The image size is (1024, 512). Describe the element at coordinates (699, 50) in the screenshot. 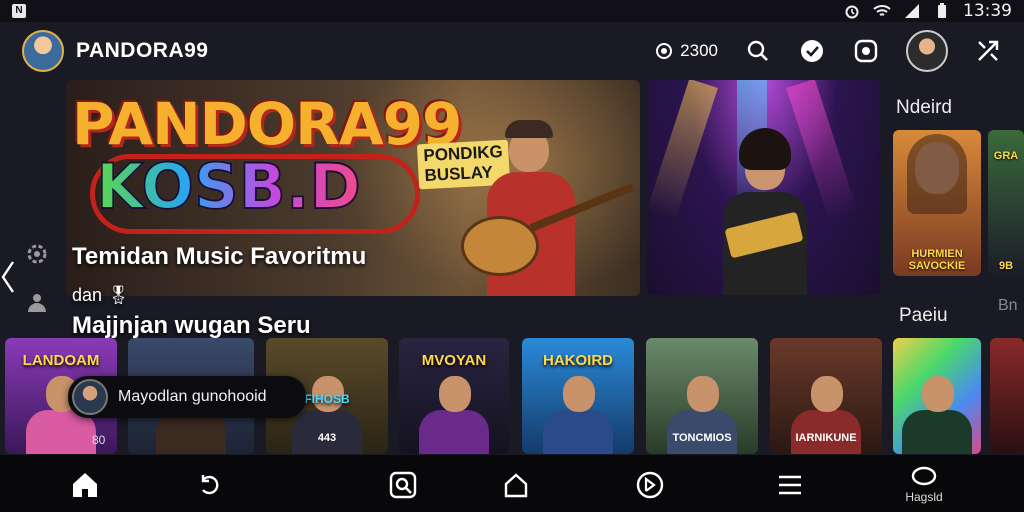

I see `coin-count: 2300` at that location.